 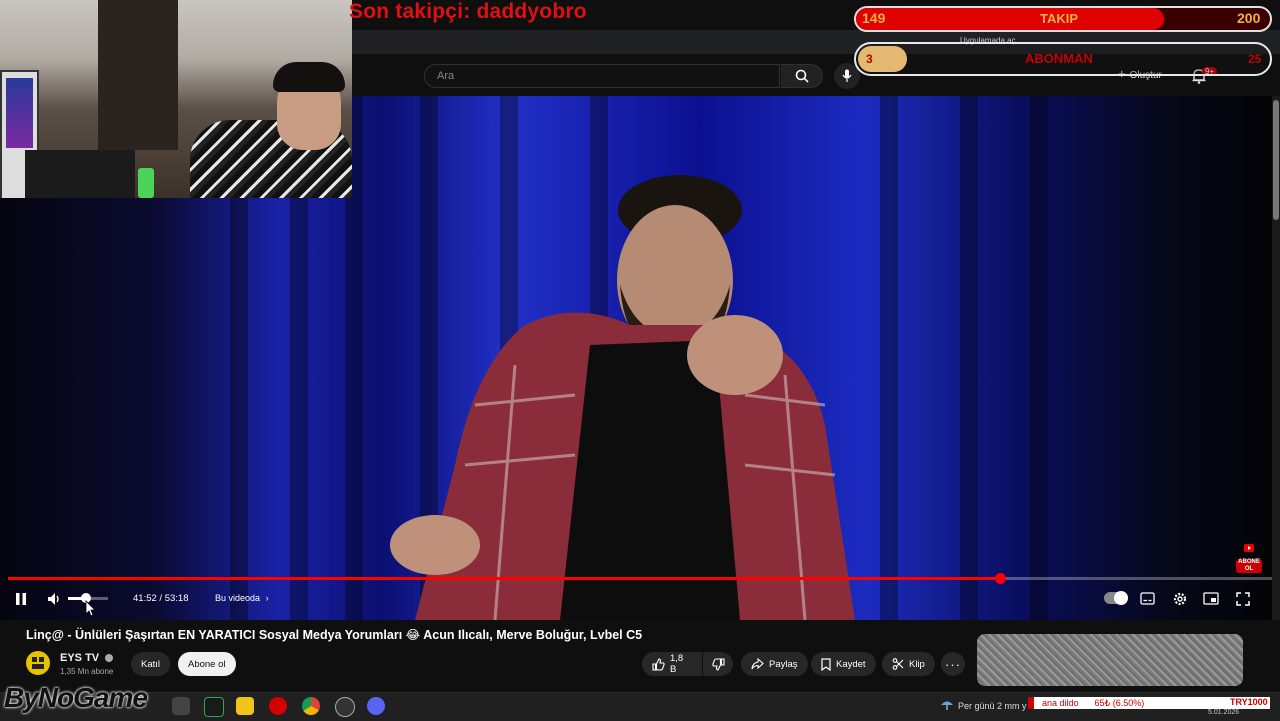 I want to click on channel-name-text: EYS TV, so click(x=80, y=658).